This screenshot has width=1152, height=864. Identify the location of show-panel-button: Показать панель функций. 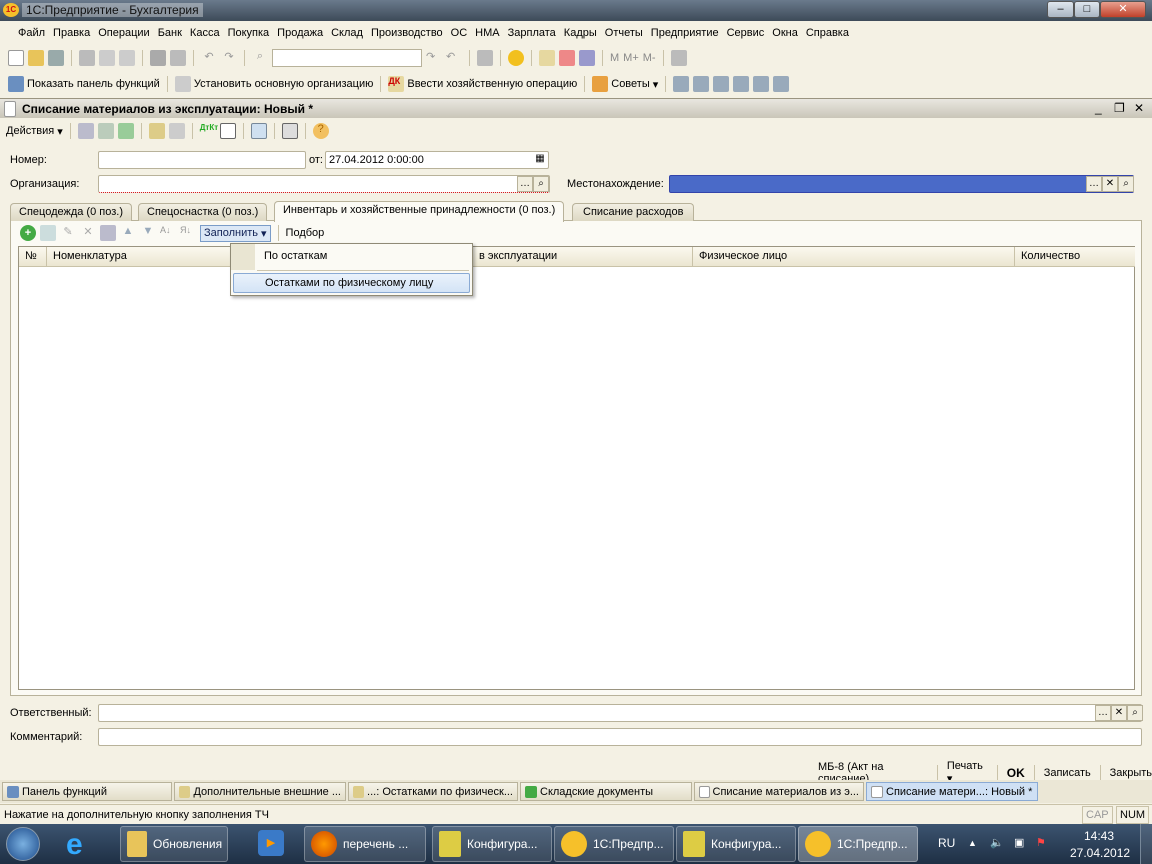
(84, 84).